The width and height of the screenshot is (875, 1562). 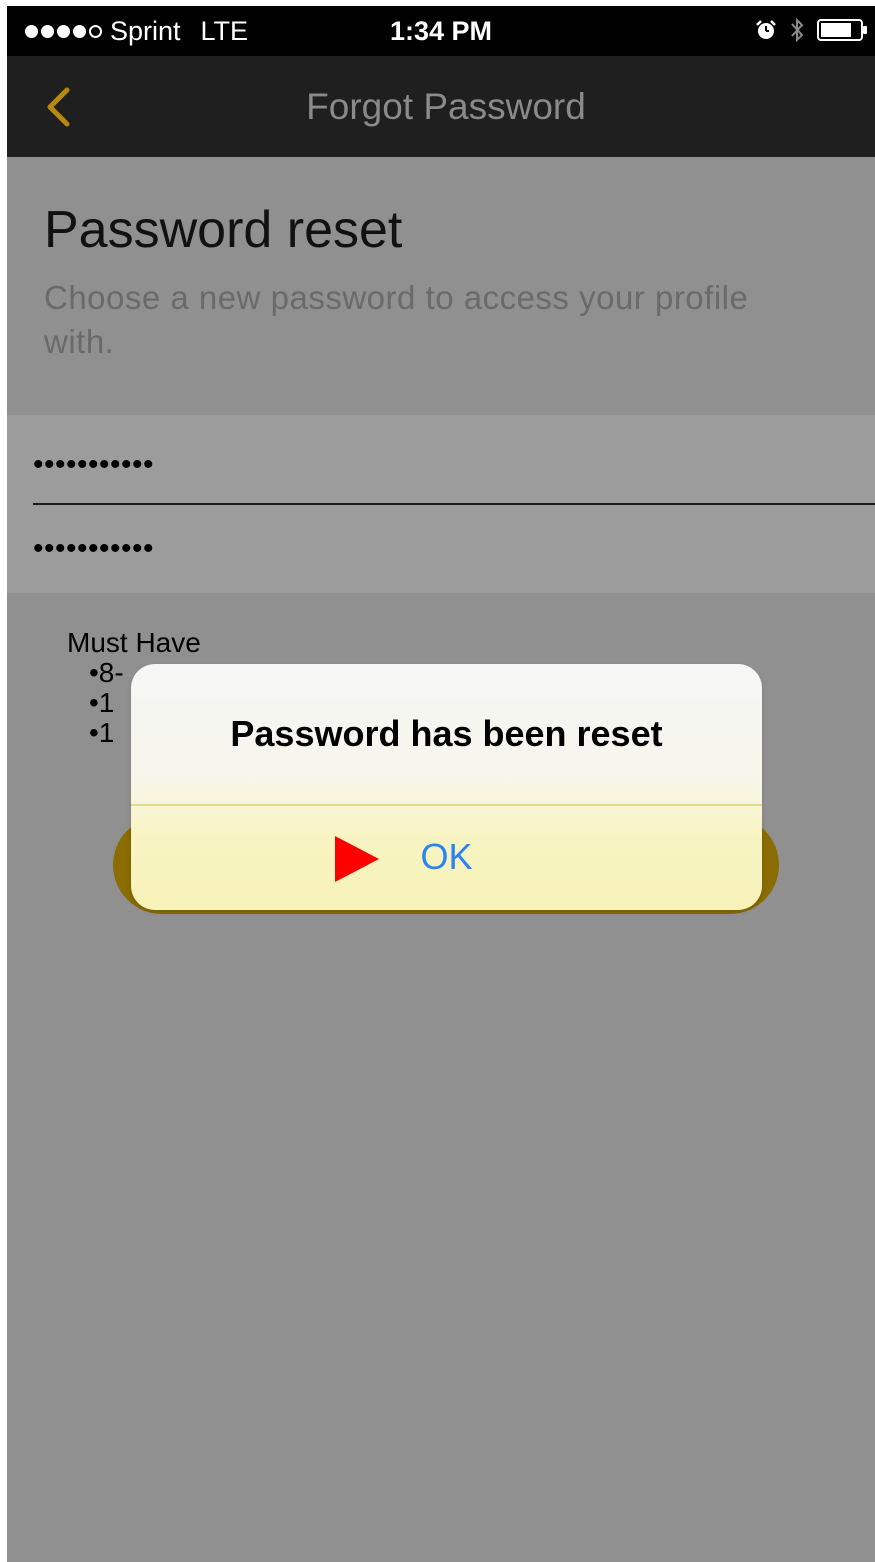 What do you see at coordinates (812, 30) in the screenshot?
I see `status-right` at bounding box center [812, 30].